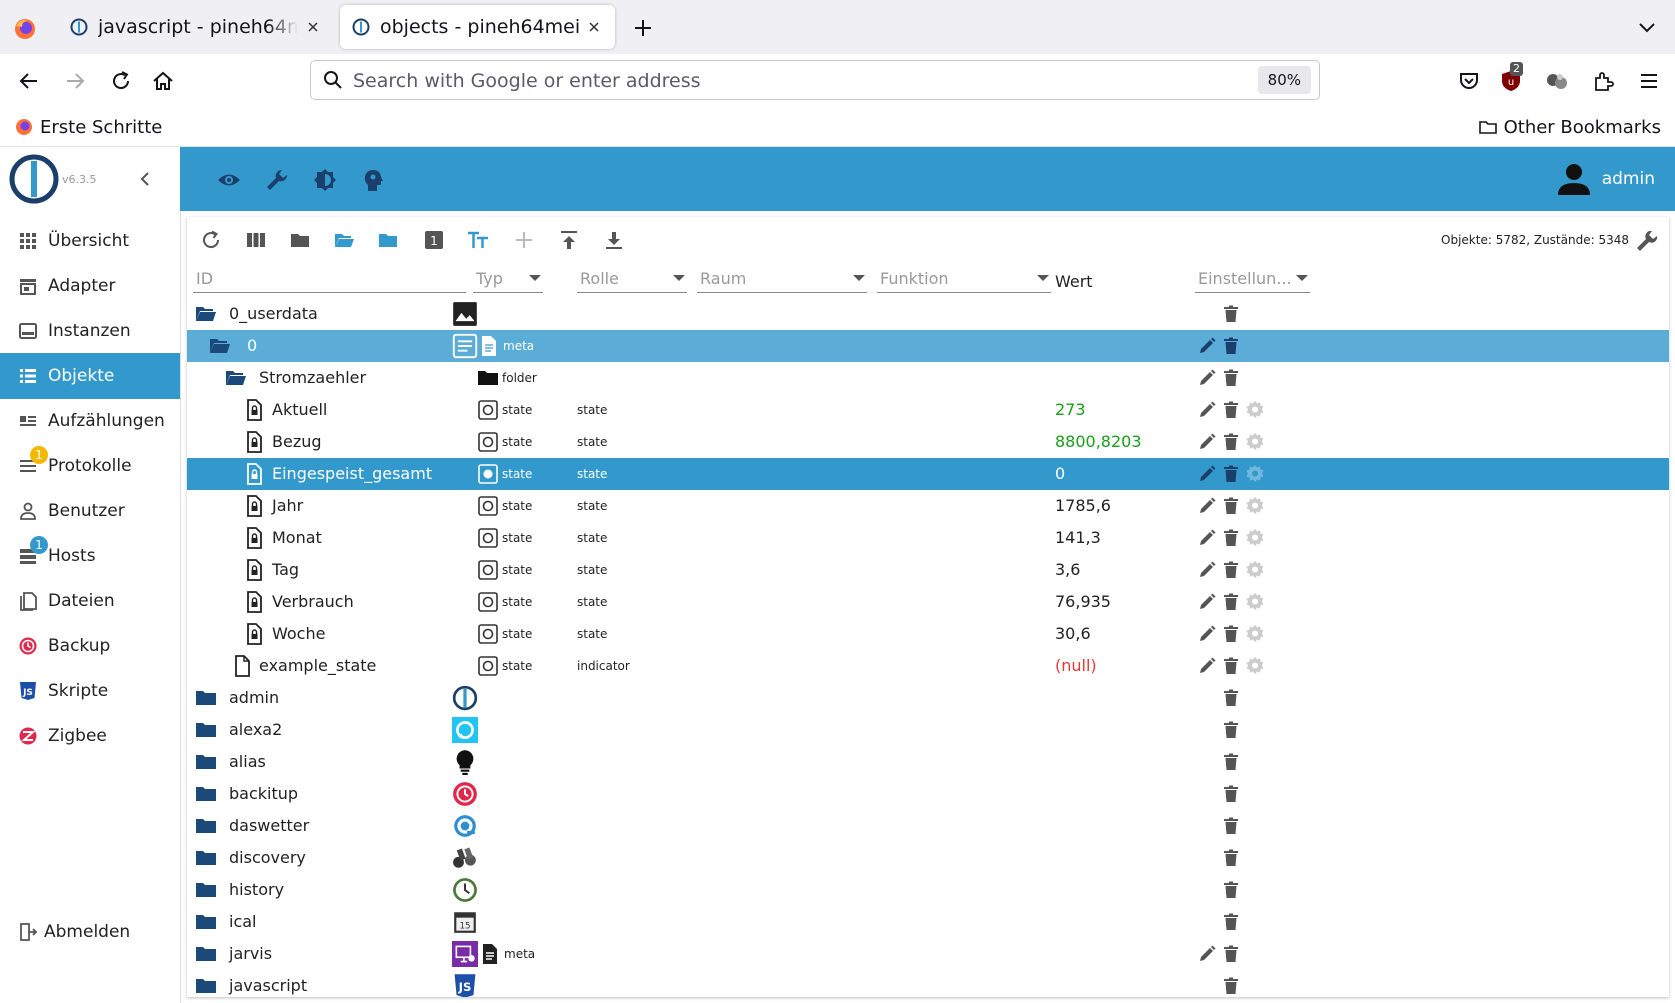 This screenshot has height=1003, width=1675. Describe the element at coordinates (90, 691) in the screenshot. I see `sidebar-item-skripte: JS Skripte` at that location.